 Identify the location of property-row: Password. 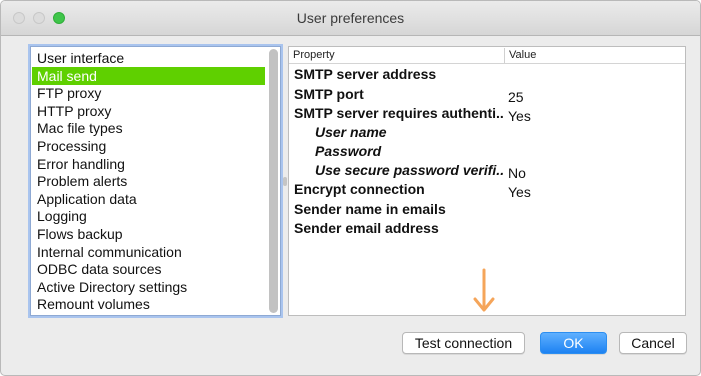
(487, 151).